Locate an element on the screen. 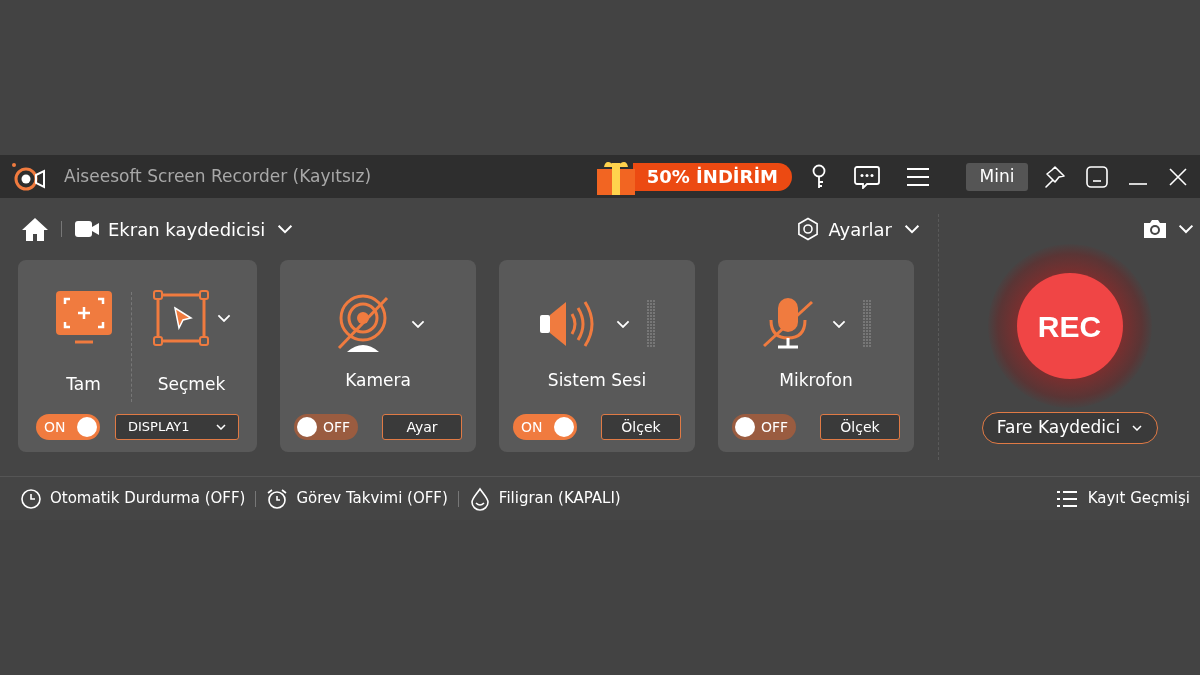 The image size is (1200, 675). drop-icon is located at coordinates (479, 498).